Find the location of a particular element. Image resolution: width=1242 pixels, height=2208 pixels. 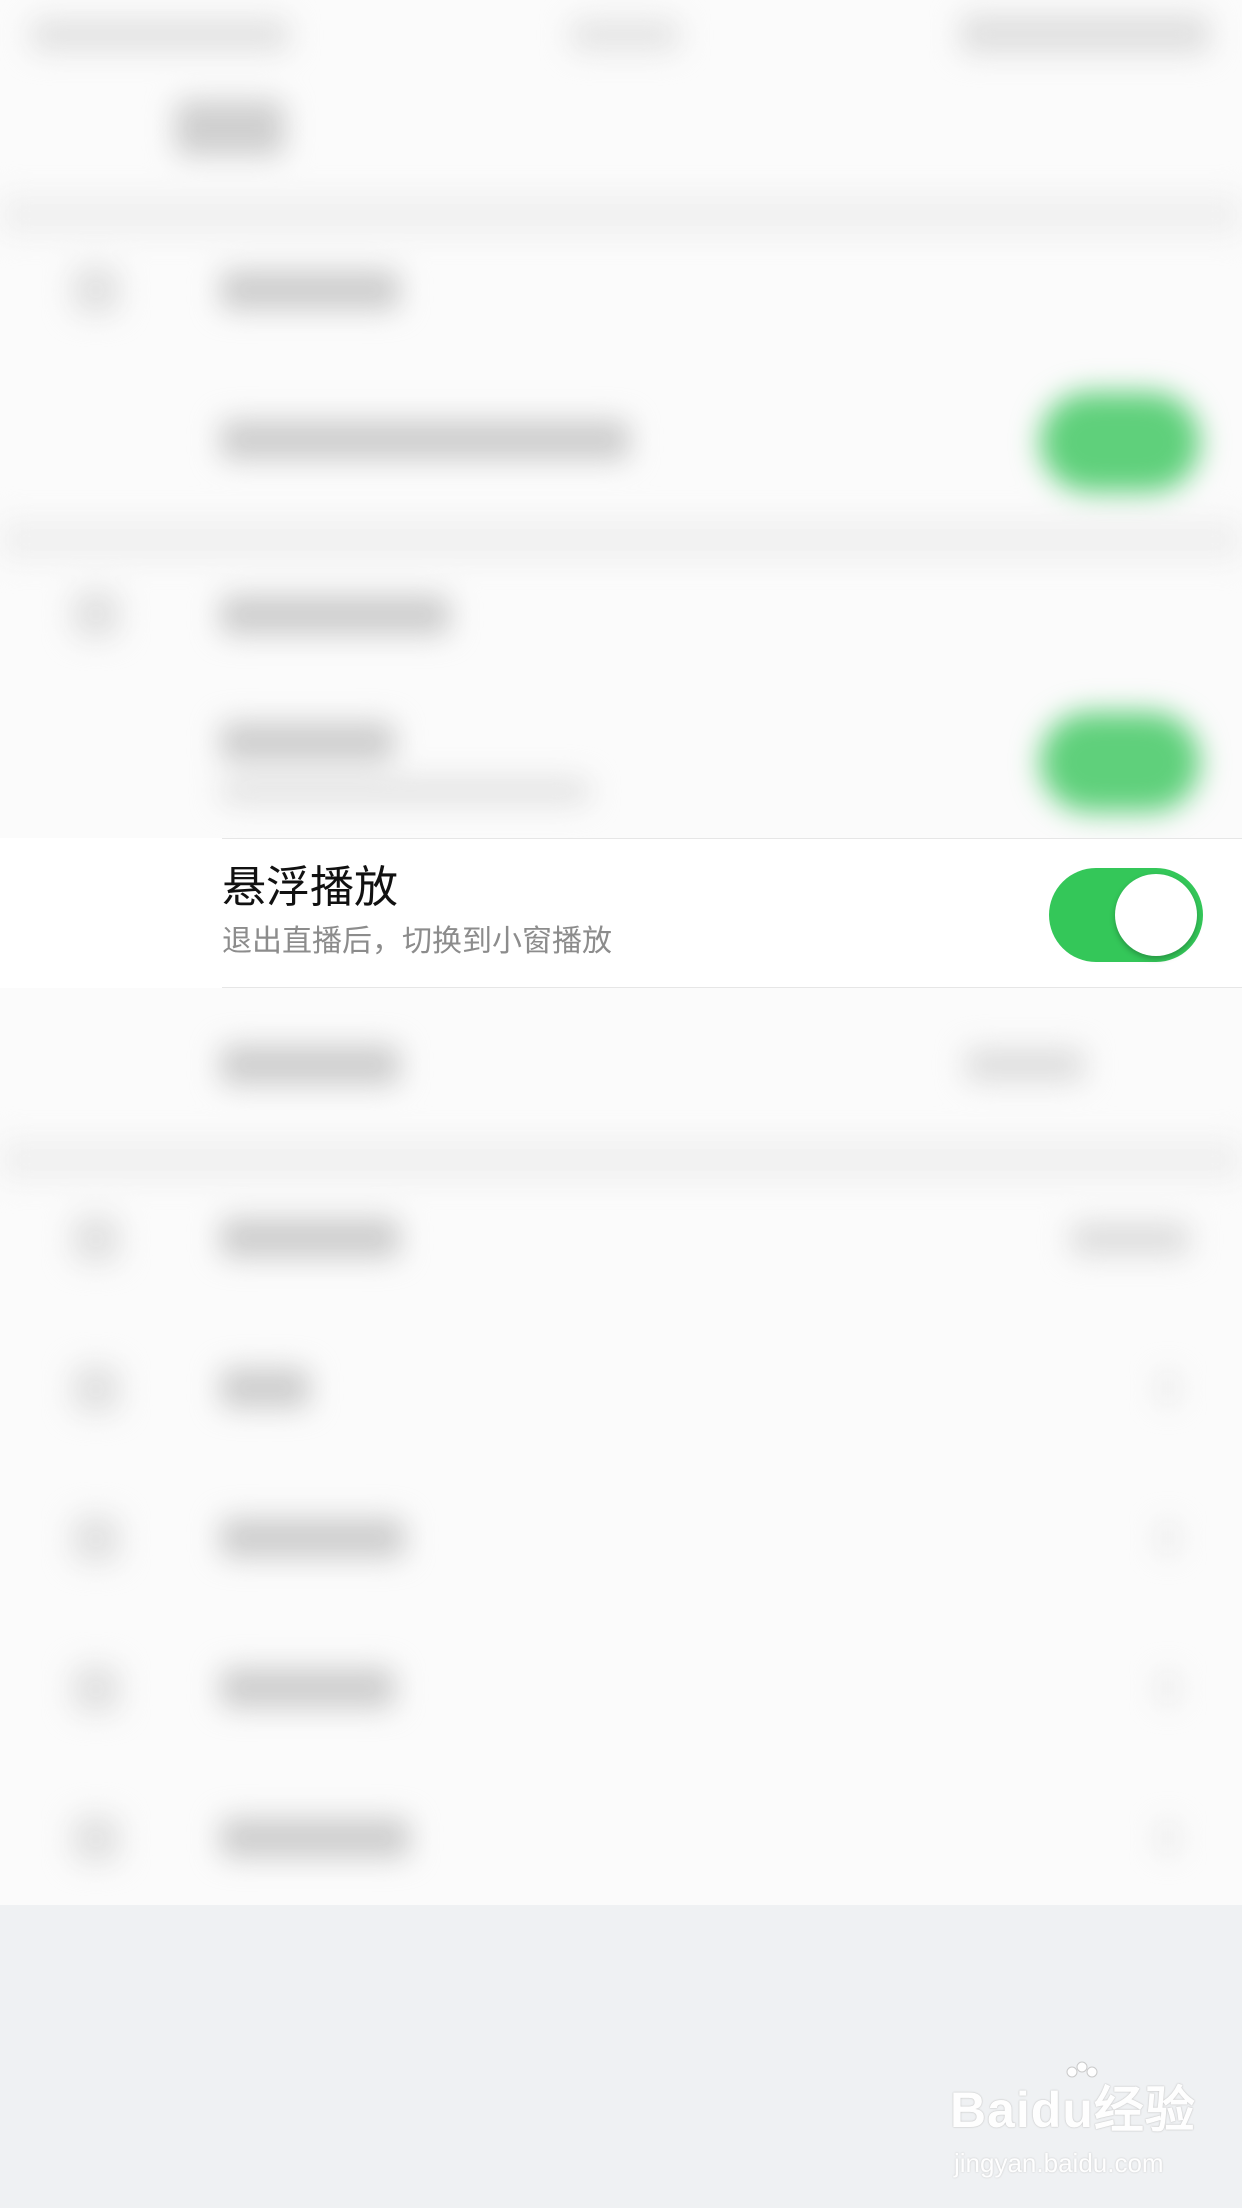

watermark-url: jingyan.baidu.com is located at coordinates (1059, 2163).